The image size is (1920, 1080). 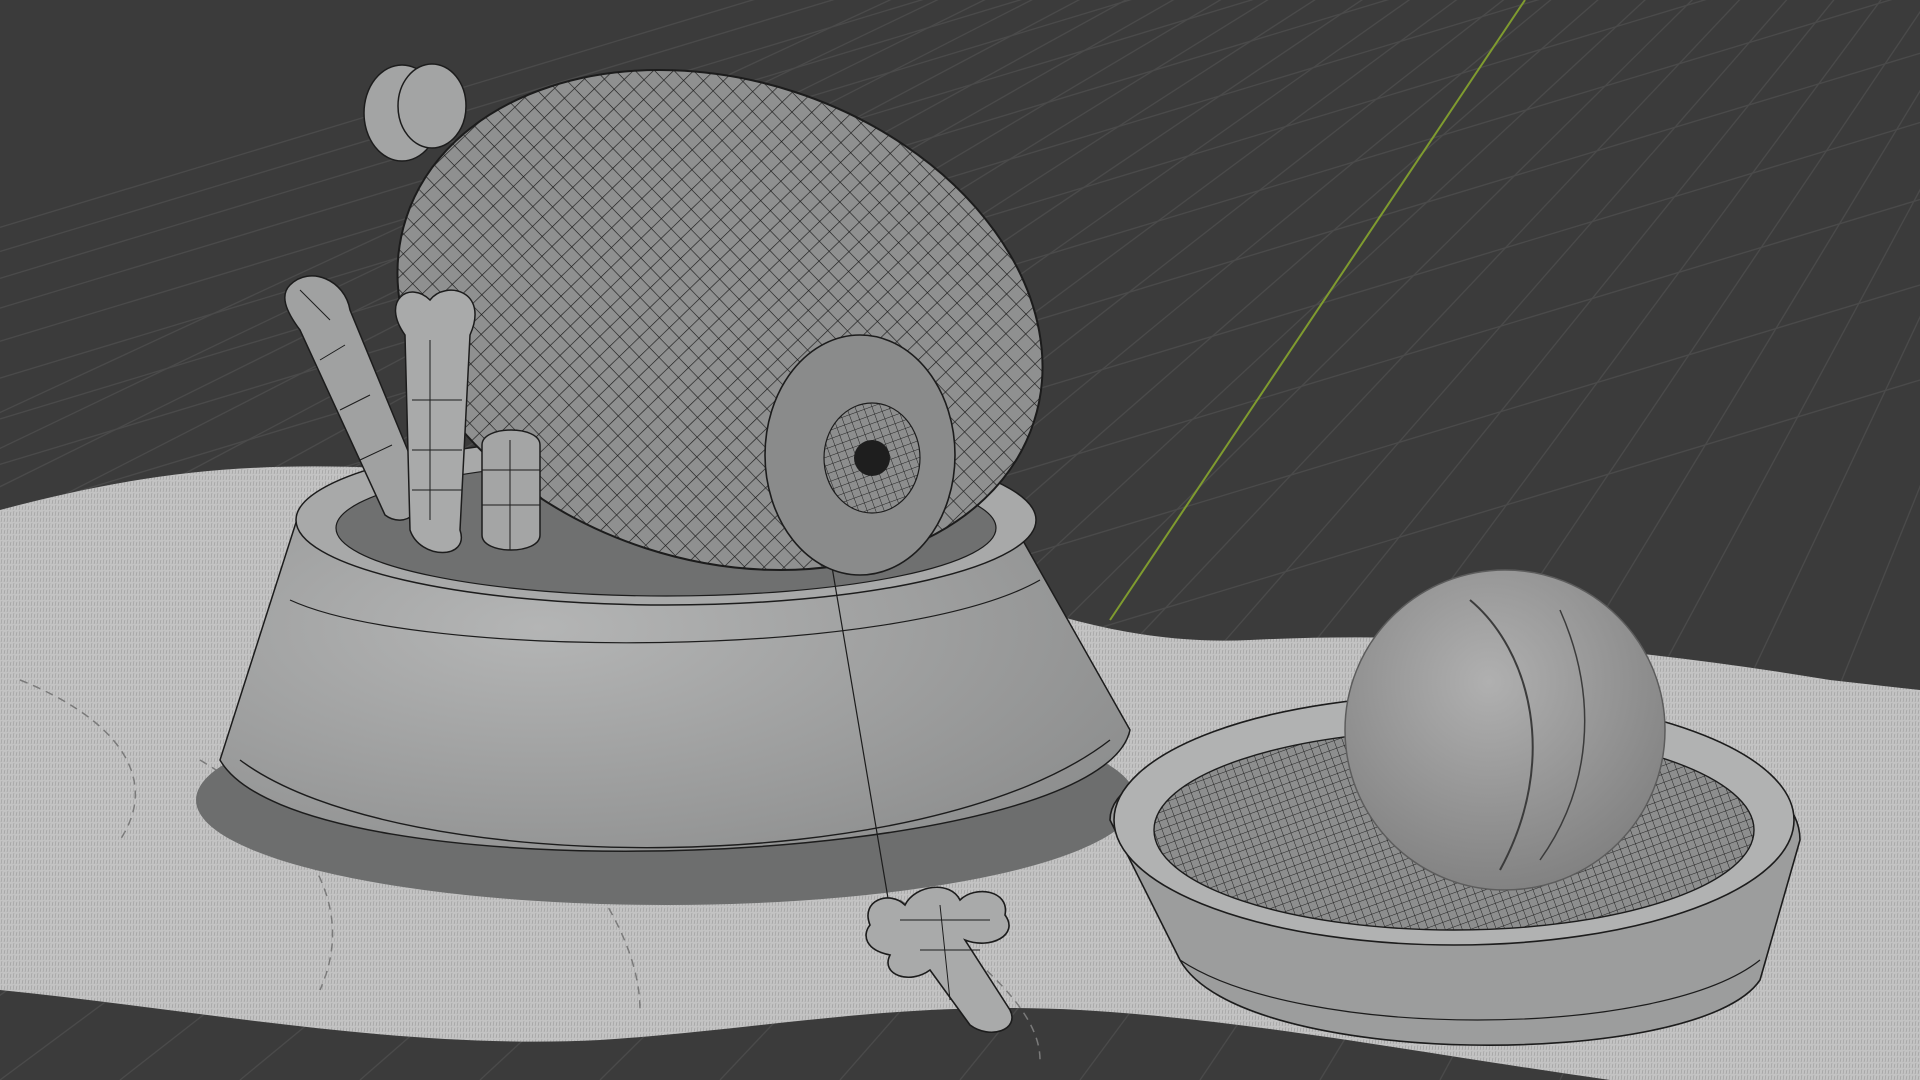 What do you see at coordinates (511, 490) in the screenshot?
I see `small-sausage` at bounding box center [511, 490].